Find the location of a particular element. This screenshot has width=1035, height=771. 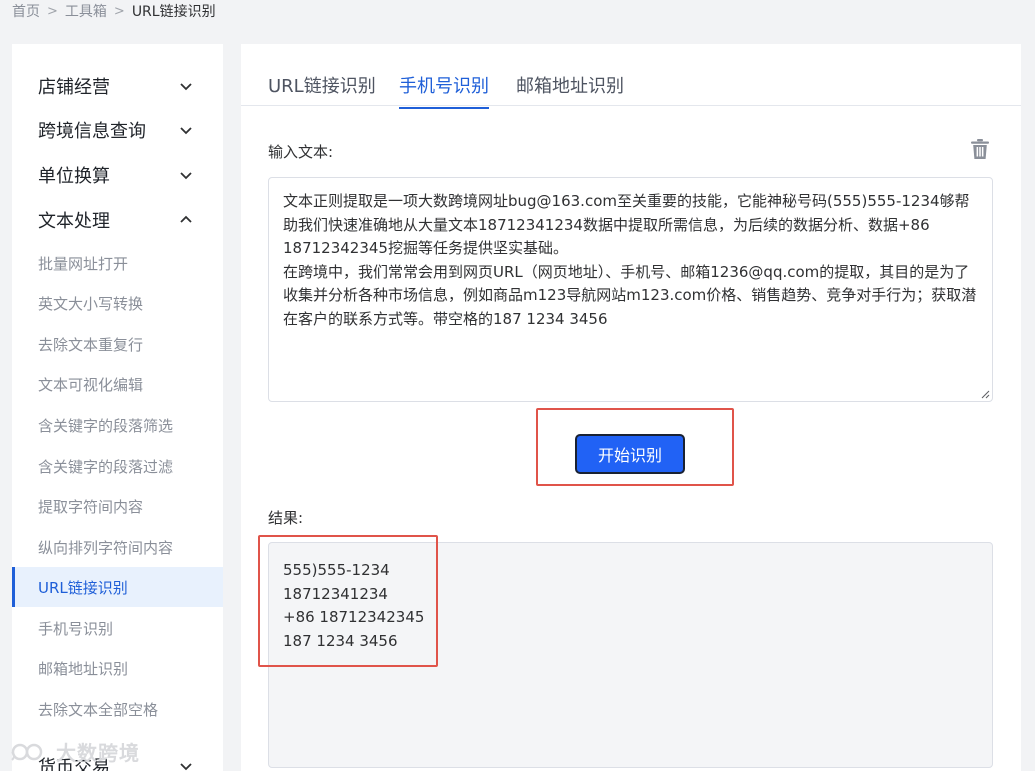

start-recognition-button: 开始识别 is located at coordinates (630, 454).